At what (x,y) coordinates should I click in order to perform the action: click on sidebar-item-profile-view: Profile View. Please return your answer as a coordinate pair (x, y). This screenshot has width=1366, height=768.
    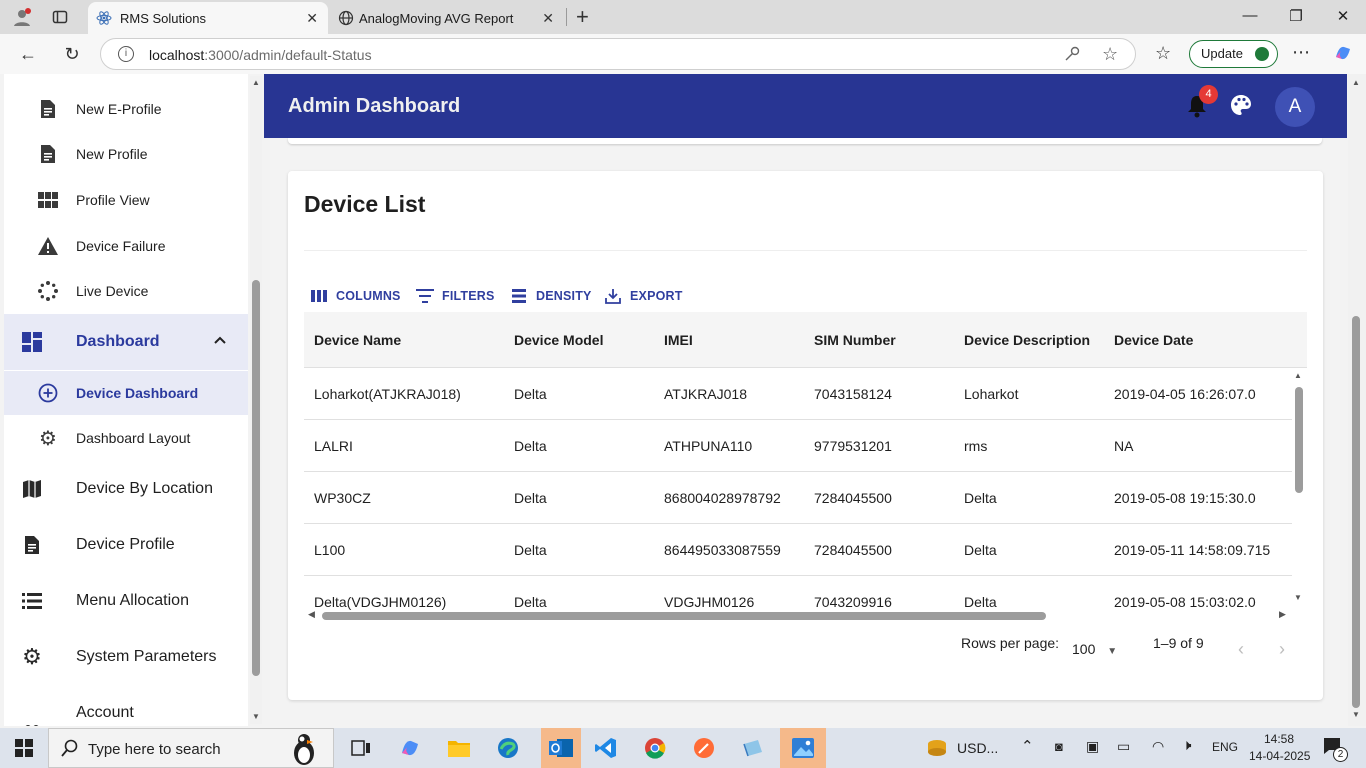
    Looking at the image, I should click on (126, 200).